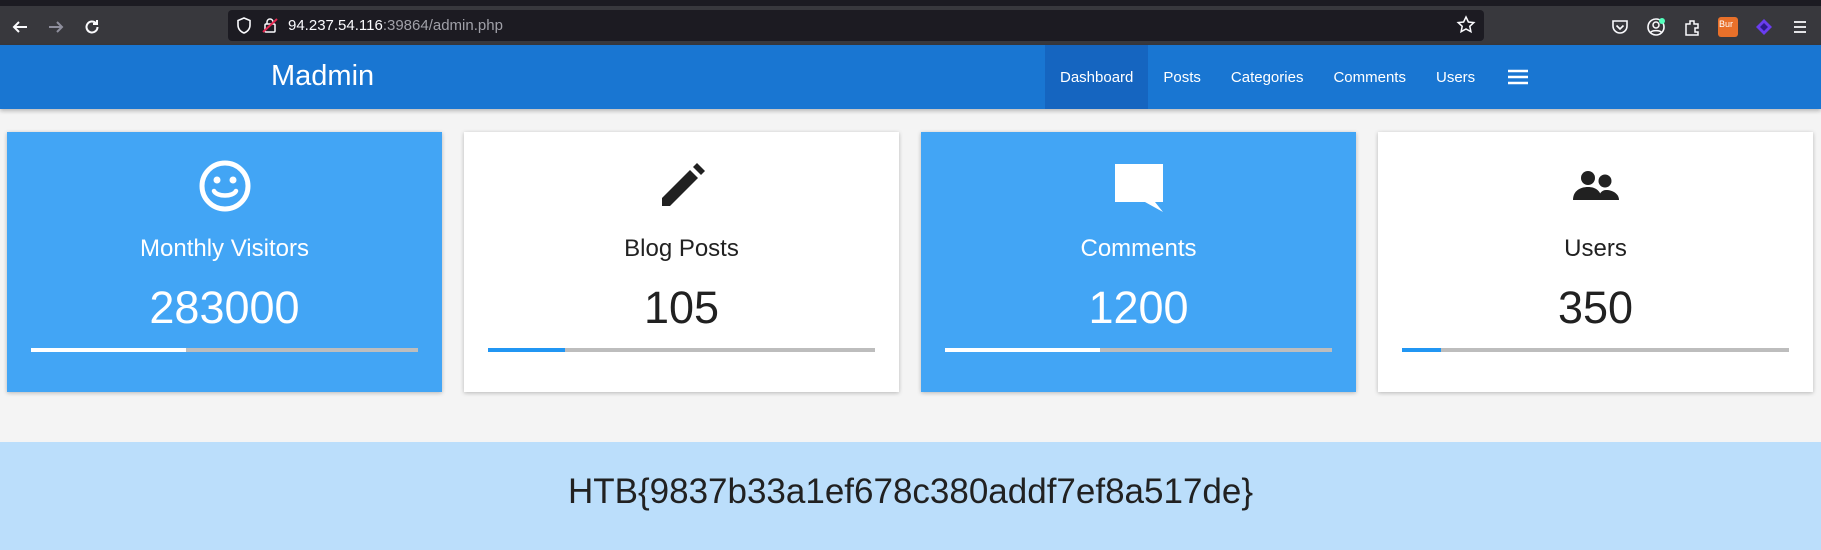  What do you see at coordinates (1800, 27) in the screenshot?
I see `app-menu-icon` at bounding box center [1800, 27].